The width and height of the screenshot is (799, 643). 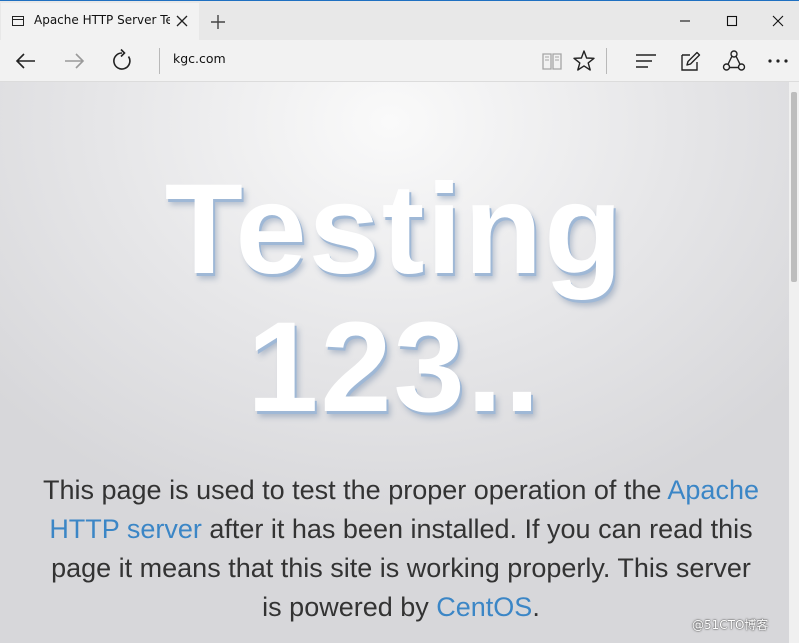 I want to click on book-icon, so click(x=552, y=61).